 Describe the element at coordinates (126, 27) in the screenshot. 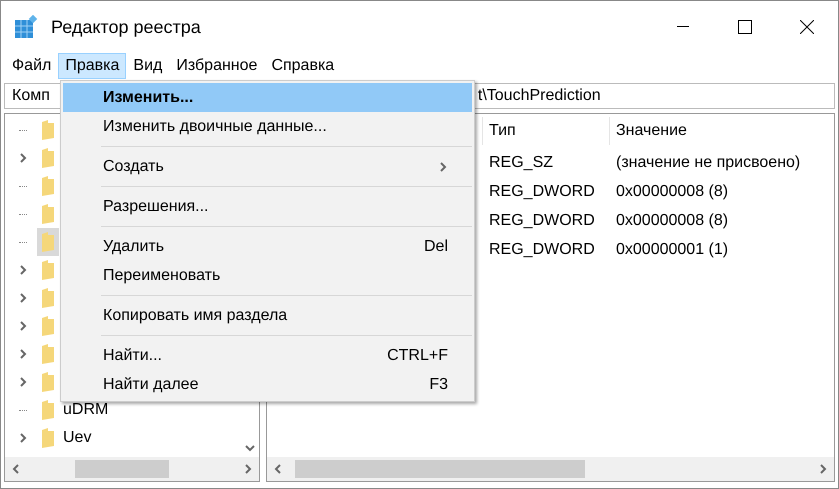

I see `window-title: Редактор реестра` at that location.